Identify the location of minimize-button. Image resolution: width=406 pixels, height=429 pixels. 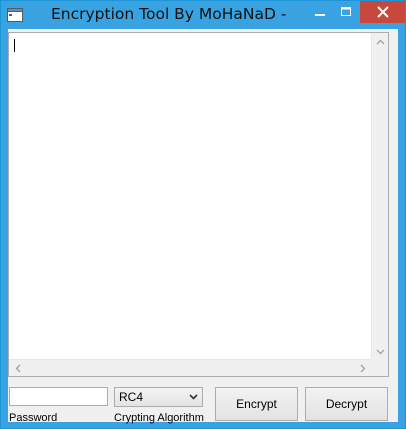
(320, 12).